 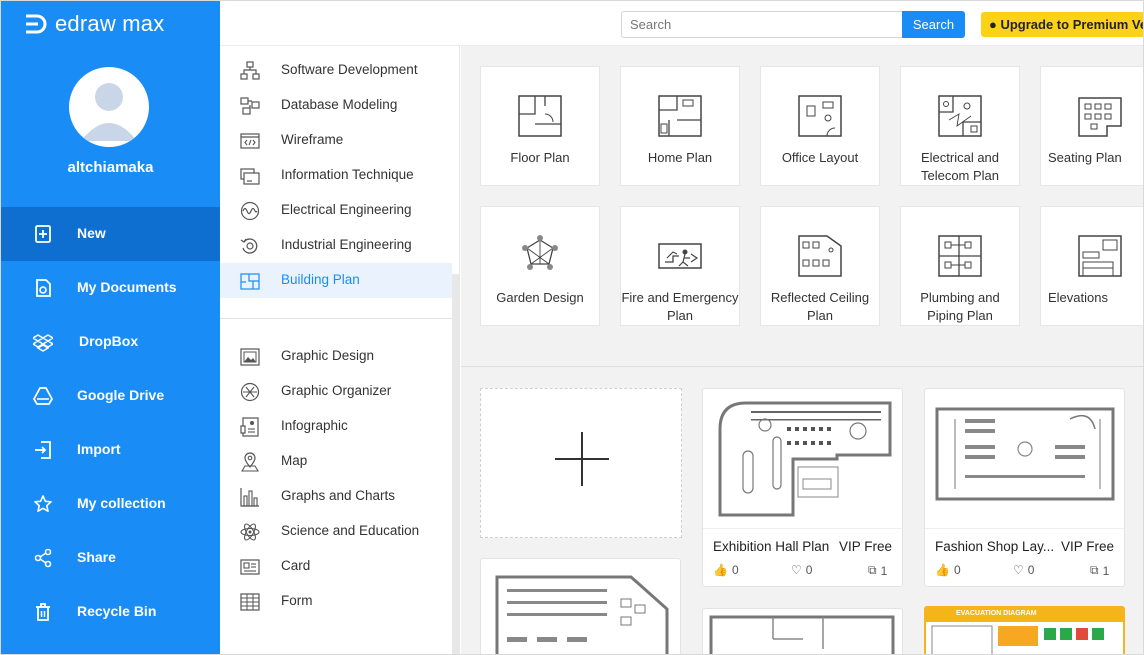 What do you see at coordinates (110, 167) in the screenshot?
I see `username: altchiamaka` at bounding box center [110, 167].